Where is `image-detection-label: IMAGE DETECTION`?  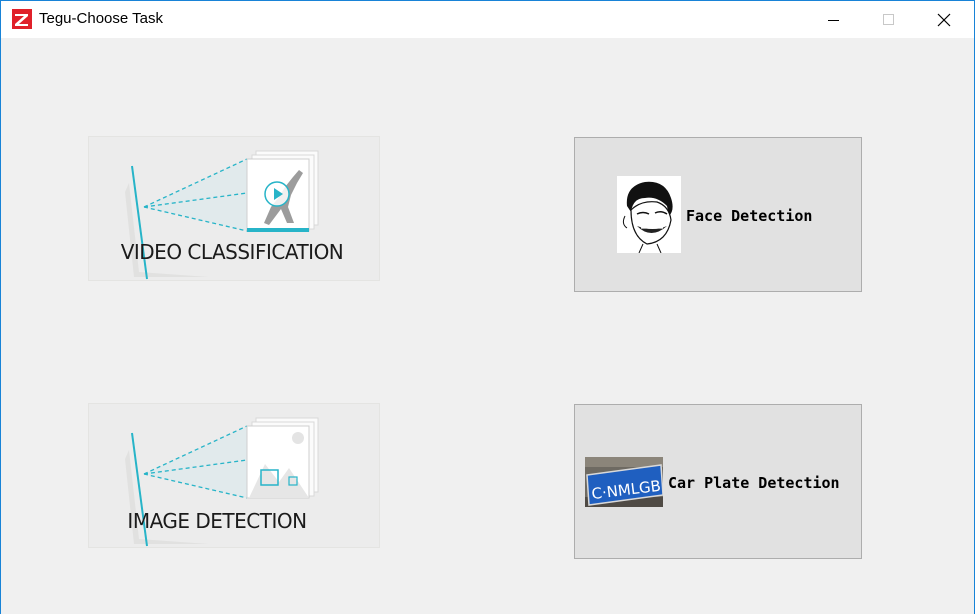
image-detection-label: IMAGE DETECTION is located at coordinates (217, 521).